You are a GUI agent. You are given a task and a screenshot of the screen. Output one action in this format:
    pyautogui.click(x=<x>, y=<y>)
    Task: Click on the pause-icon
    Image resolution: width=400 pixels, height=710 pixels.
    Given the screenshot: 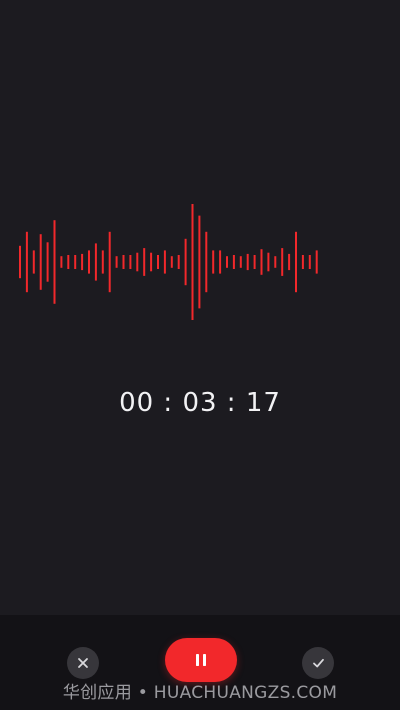 What is the action you would take?
    pyautogui.click(x=201, y=660)
    